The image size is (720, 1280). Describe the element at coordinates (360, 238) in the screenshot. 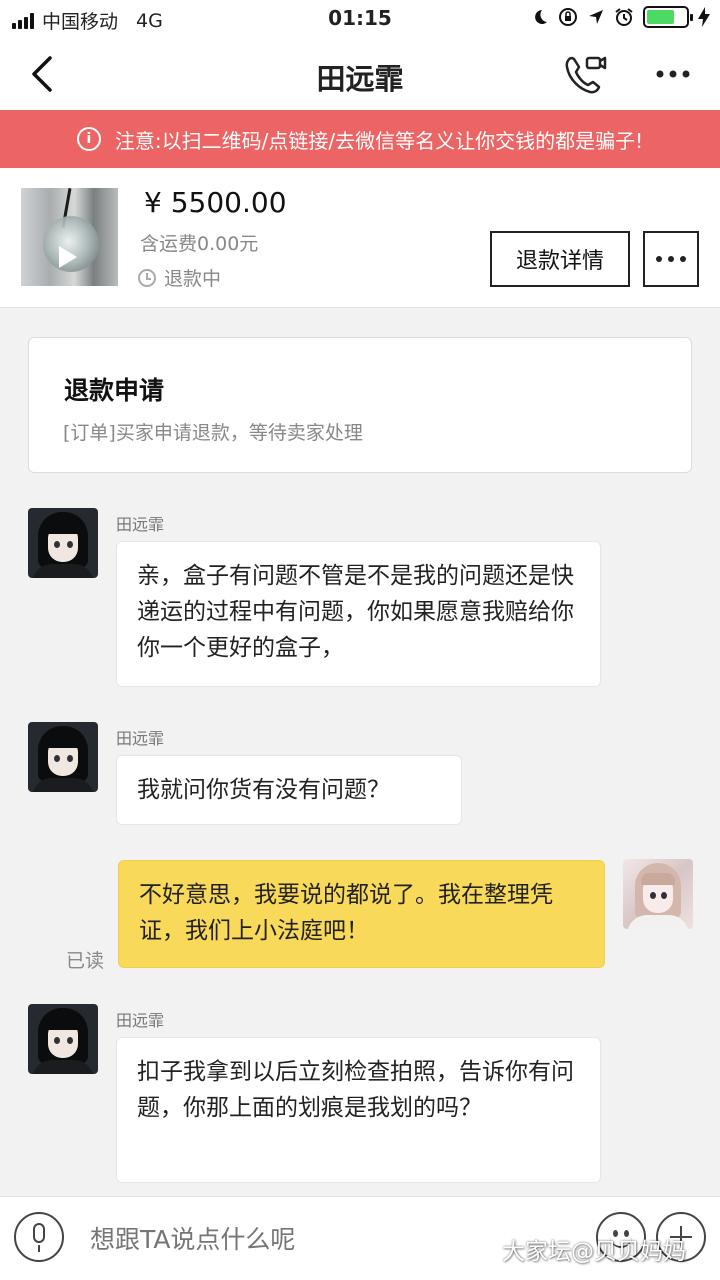

I see `product-summary: ¥ 5500.00 含运费0.00元 退款中 退款详情` at that location.